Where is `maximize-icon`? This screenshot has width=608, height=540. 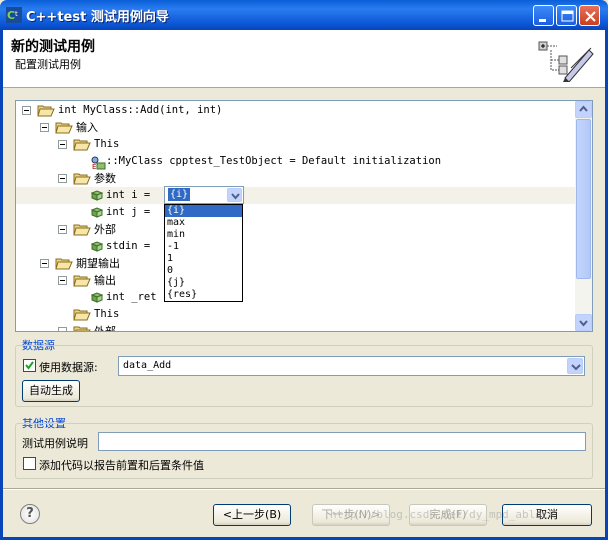
maximize-icon is located at coordinates (567, 16).